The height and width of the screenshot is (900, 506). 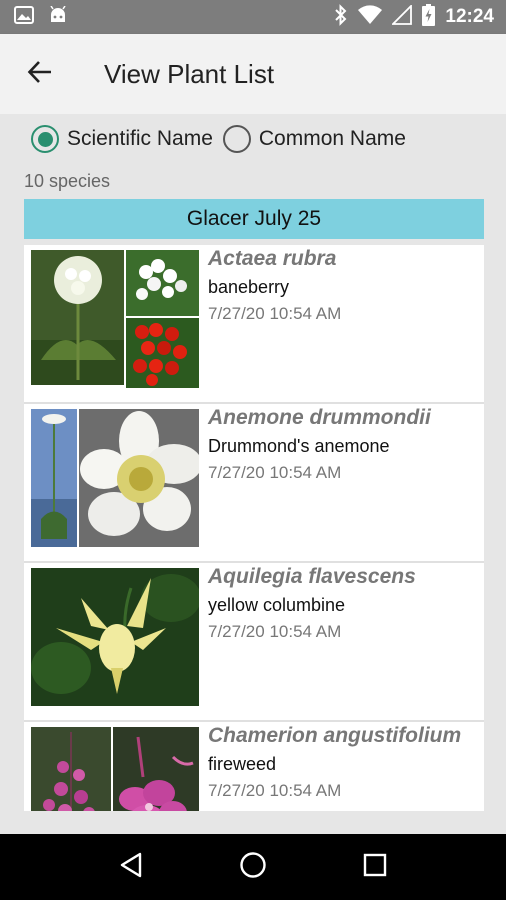 I want to click on name-toggle: Scientific Name Common Name, so click(x=253, y=139).